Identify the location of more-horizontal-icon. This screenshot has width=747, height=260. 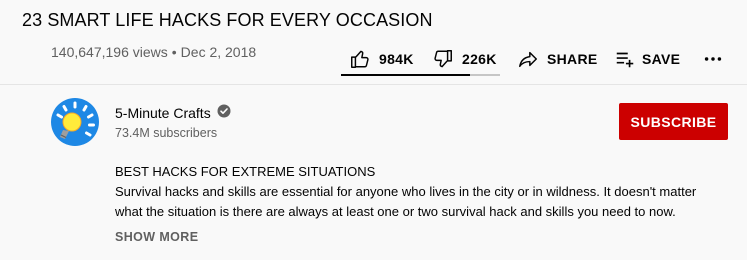
(713, 59).